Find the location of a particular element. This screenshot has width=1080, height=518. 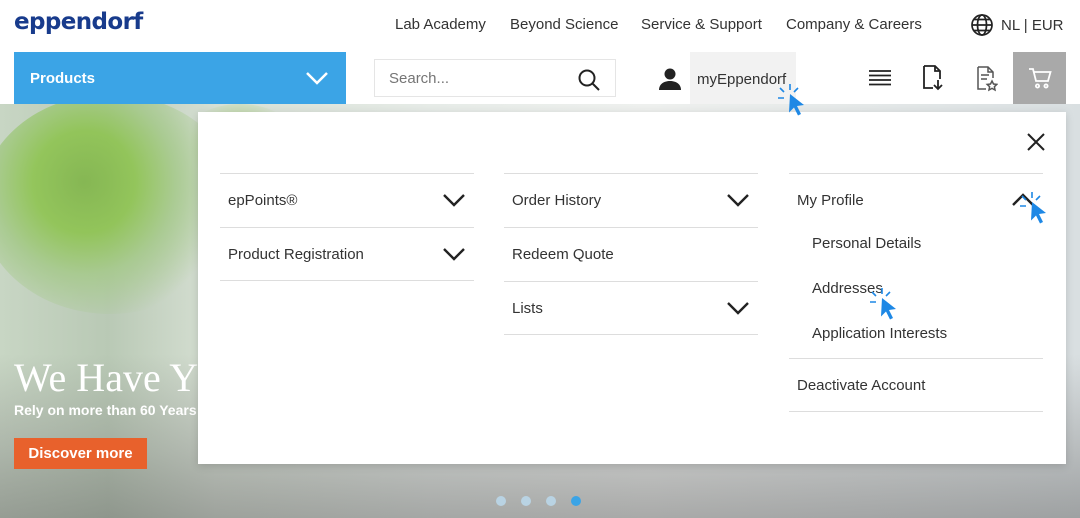

close-icon is located at coordinates (1036, 142).